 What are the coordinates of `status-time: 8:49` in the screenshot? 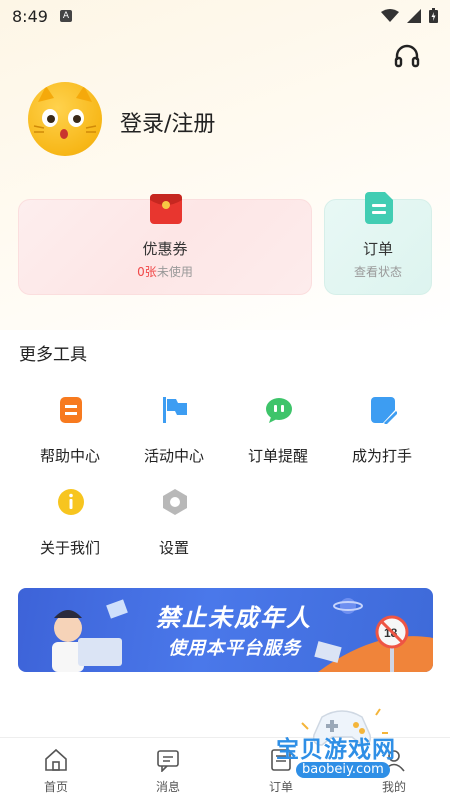 It's located at (30, 16).